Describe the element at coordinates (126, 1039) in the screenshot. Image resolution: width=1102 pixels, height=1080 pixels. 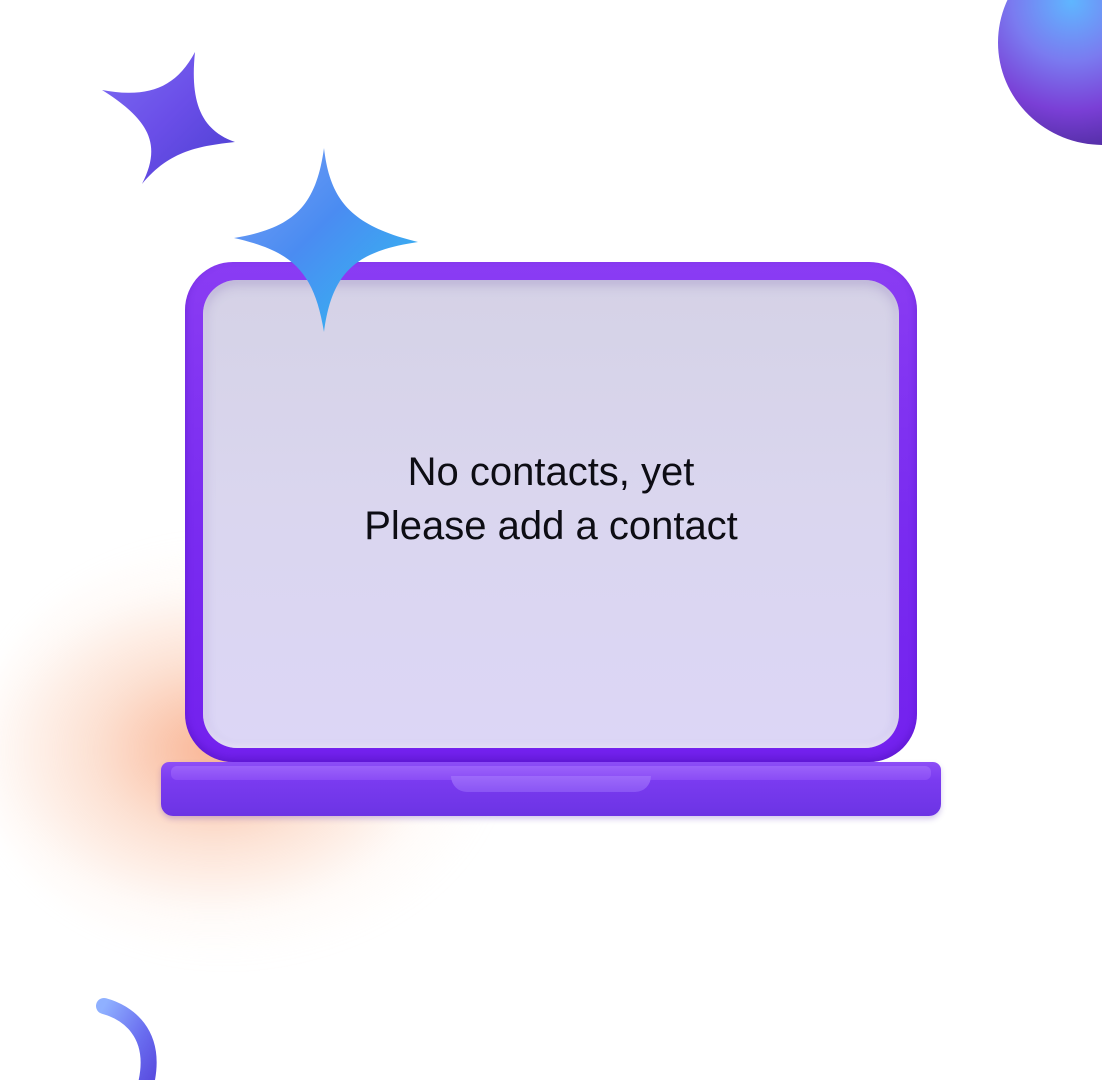
I see `swirl-decoration` at that location.